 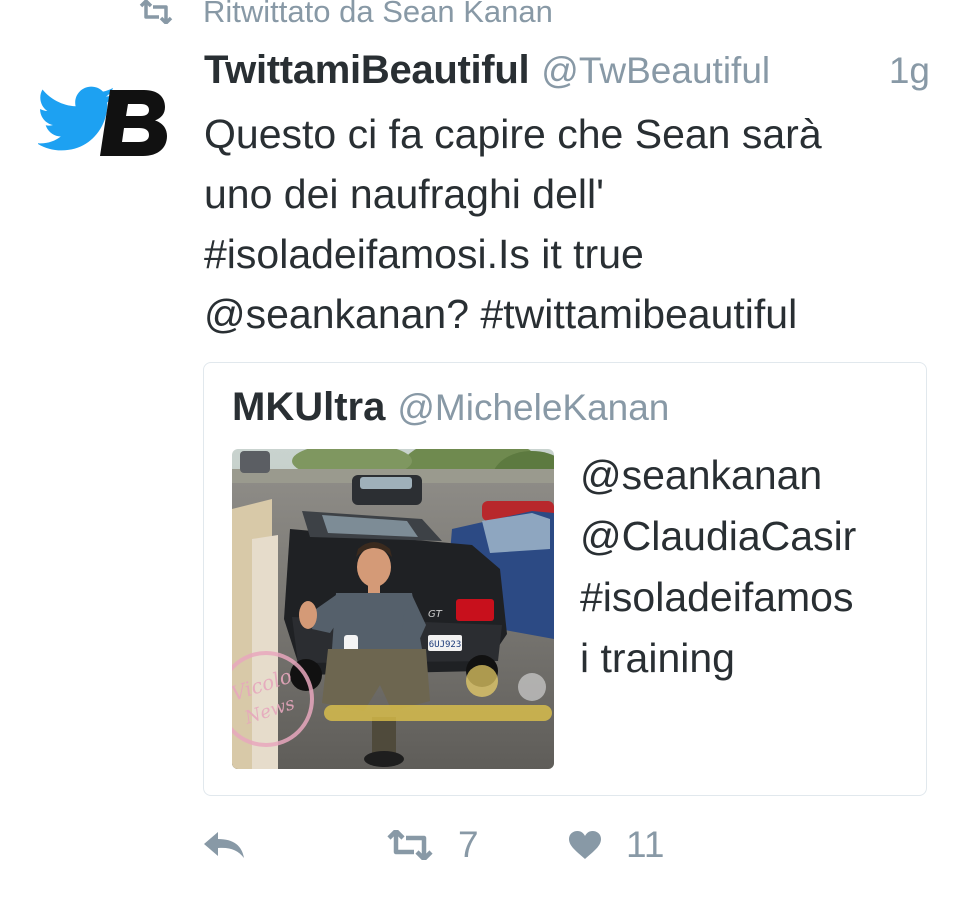 I want to click on quoted-tweet-photo: 6UJ923 GT Vicolo News, so click(x=393, y=609).